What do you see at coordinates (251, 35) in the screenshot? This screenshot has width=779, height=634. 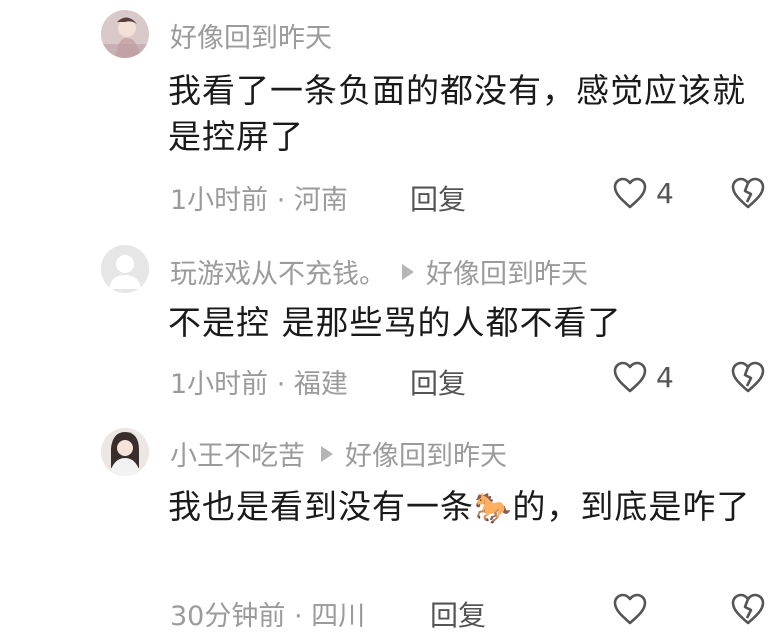 I see `comment-username: 好像回到昨天` at bounding box center [251, 35].